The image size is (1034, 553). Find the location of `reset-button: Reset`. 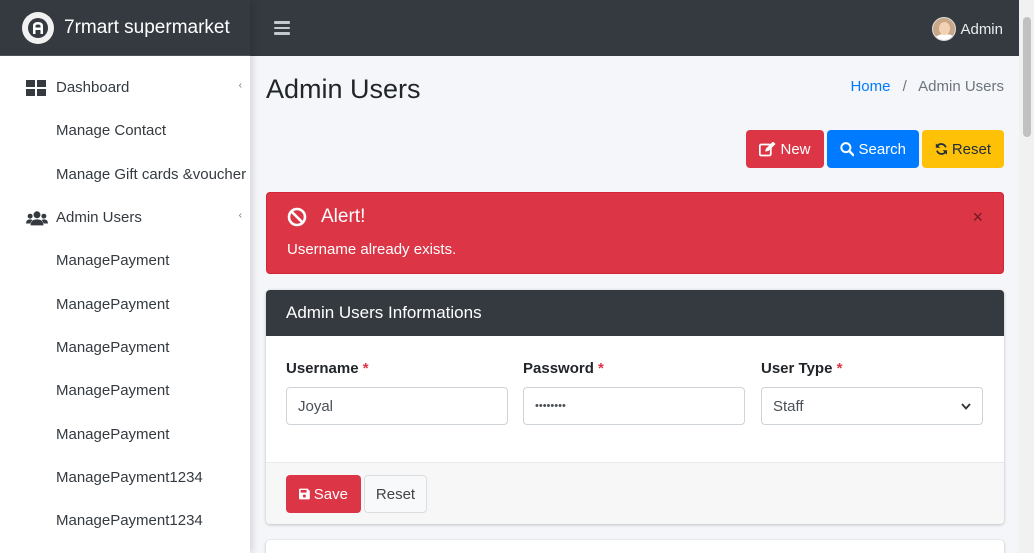

reset-button: Reset is located at coordinates (963, 149).